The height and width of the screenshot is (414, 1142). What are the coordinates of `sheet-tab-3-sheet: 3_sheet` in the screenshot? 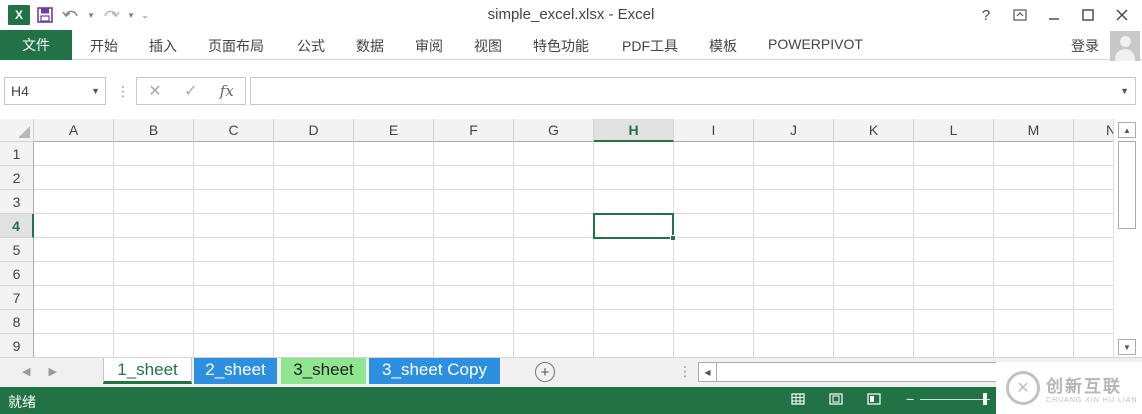 It's located at (323, 371).